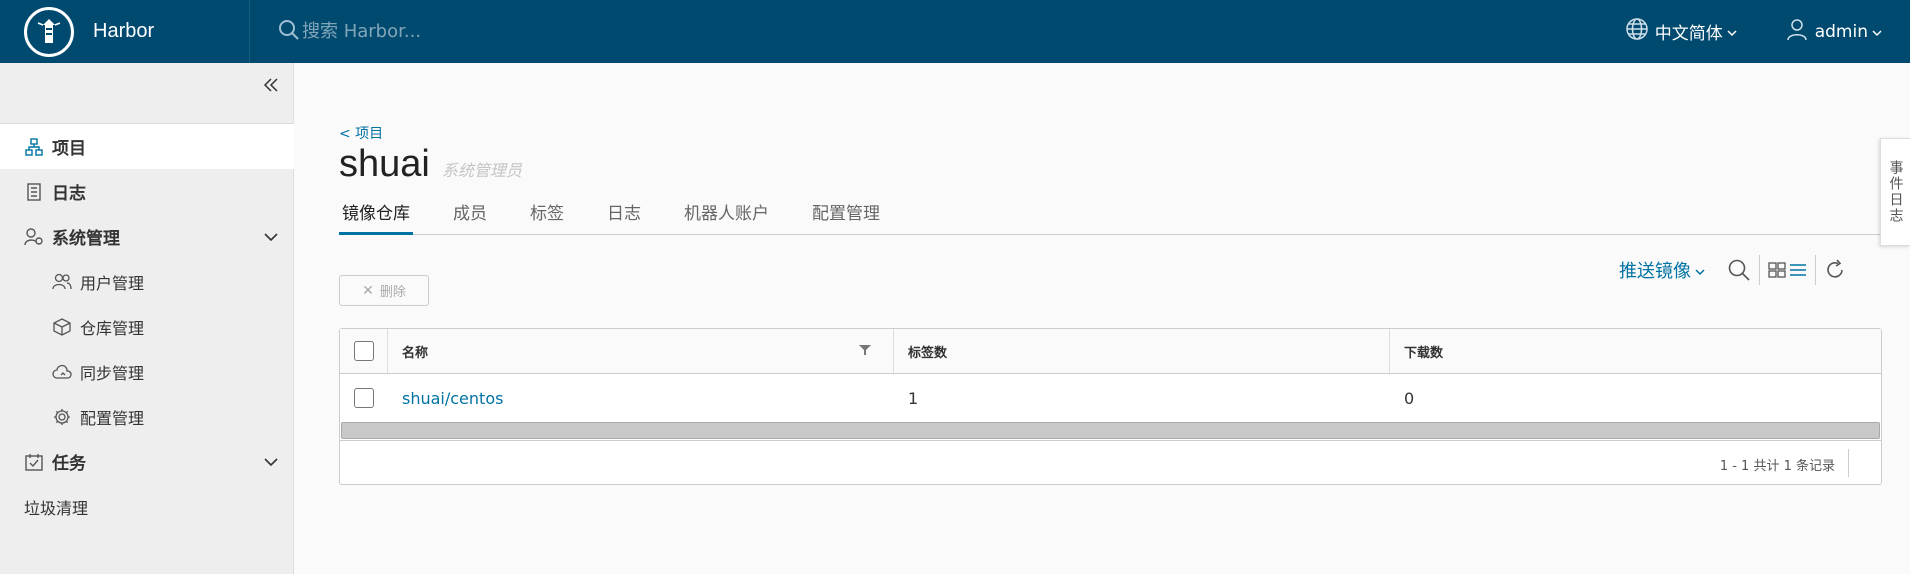  What do you see at coordinates (69, 149) in the screenshot?
I see `sidebar-item-label: 项目` at bounding box center [69, 149].